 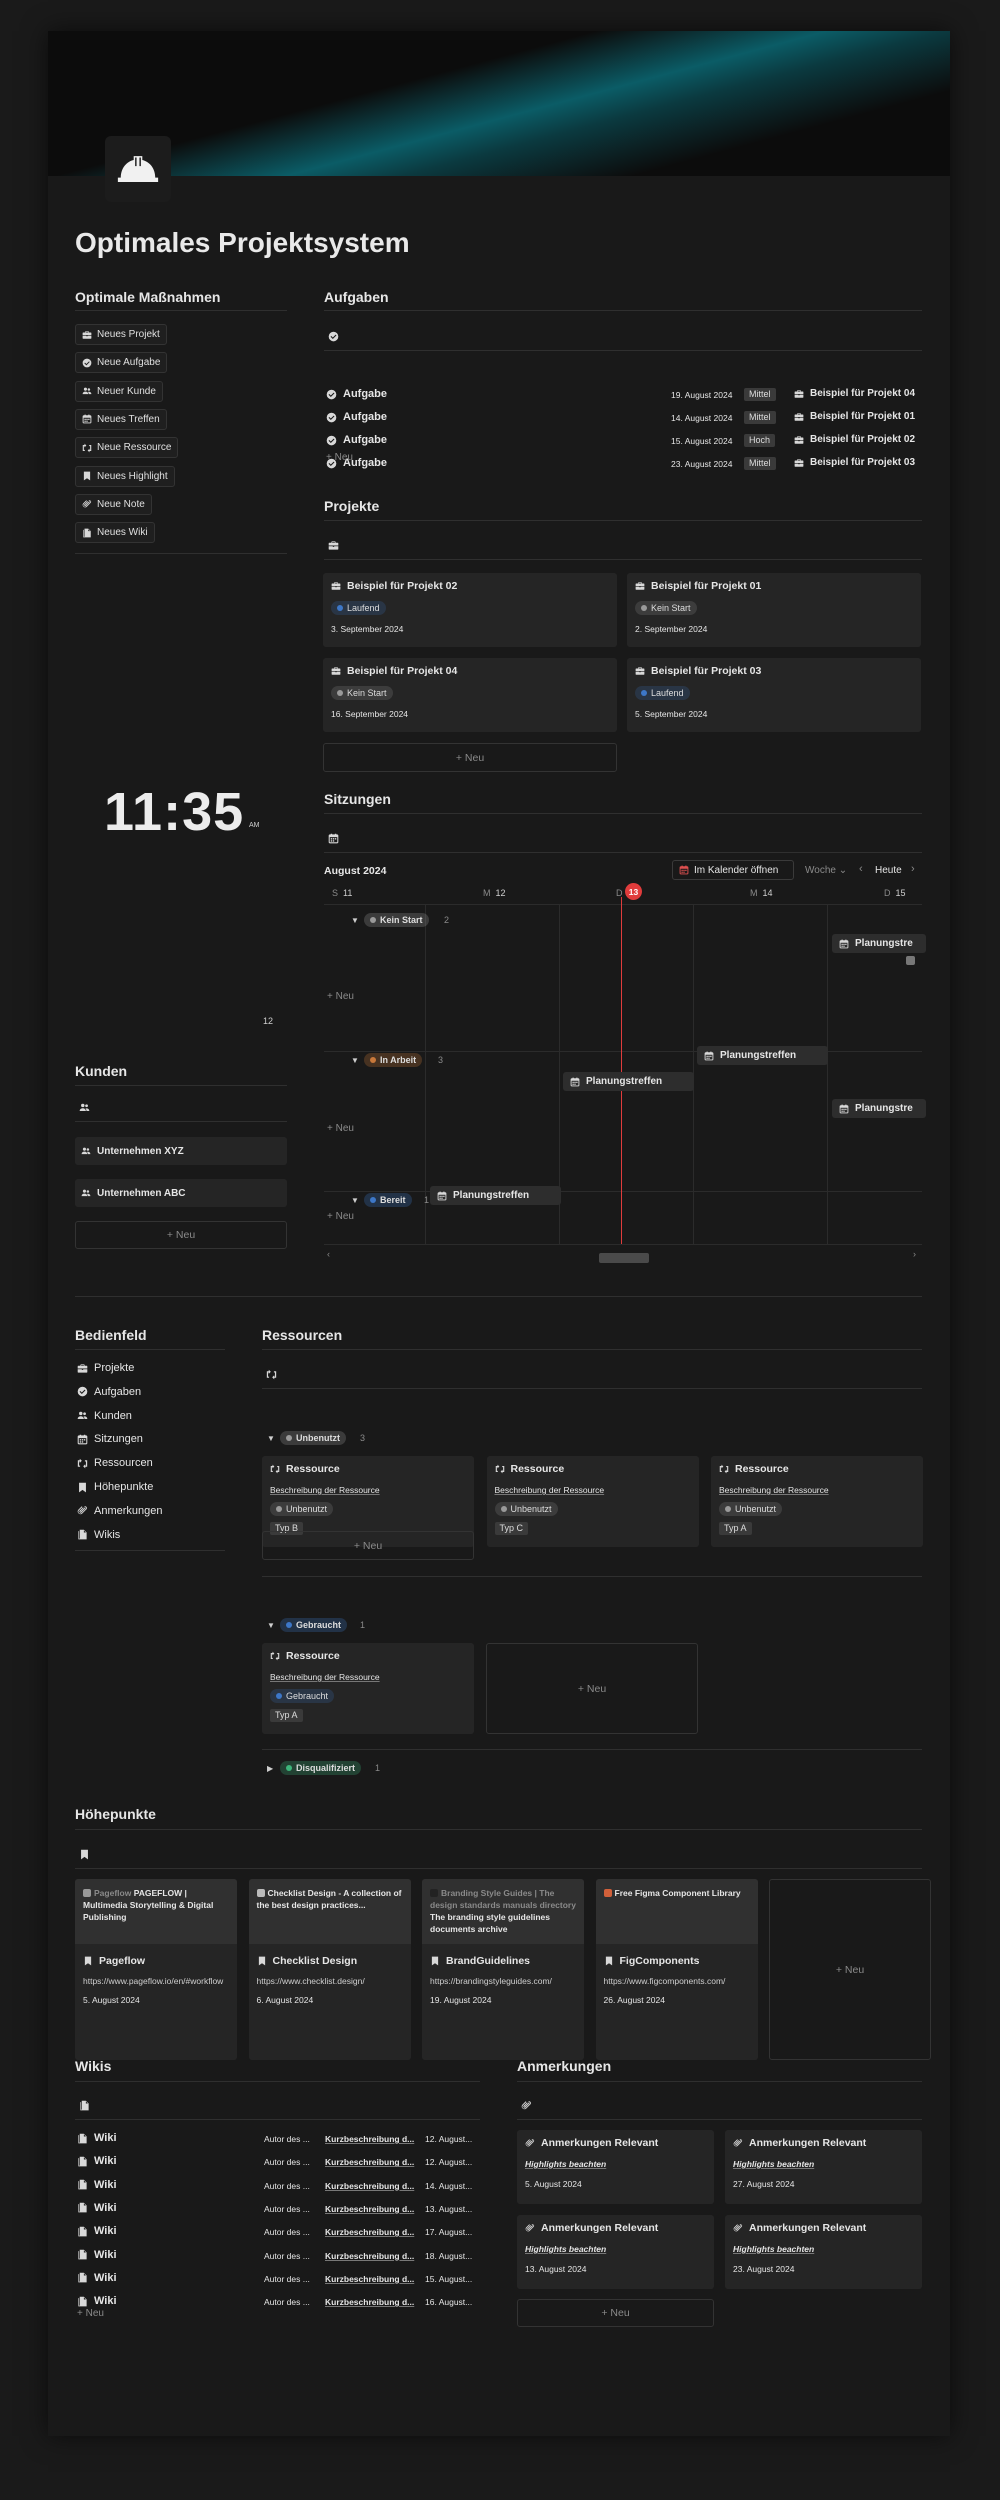 What do you see at coordinates (270, 1768) in the screenshot?
I see `expand-icon: ▶` at bounding box center [270, 1768].